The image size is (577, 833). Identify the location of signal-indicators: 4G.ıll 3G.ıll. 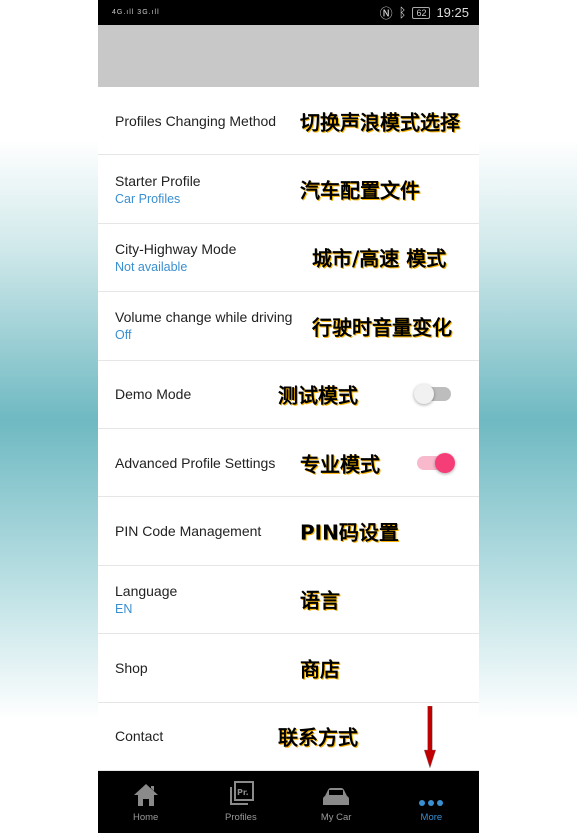
(136, 12).